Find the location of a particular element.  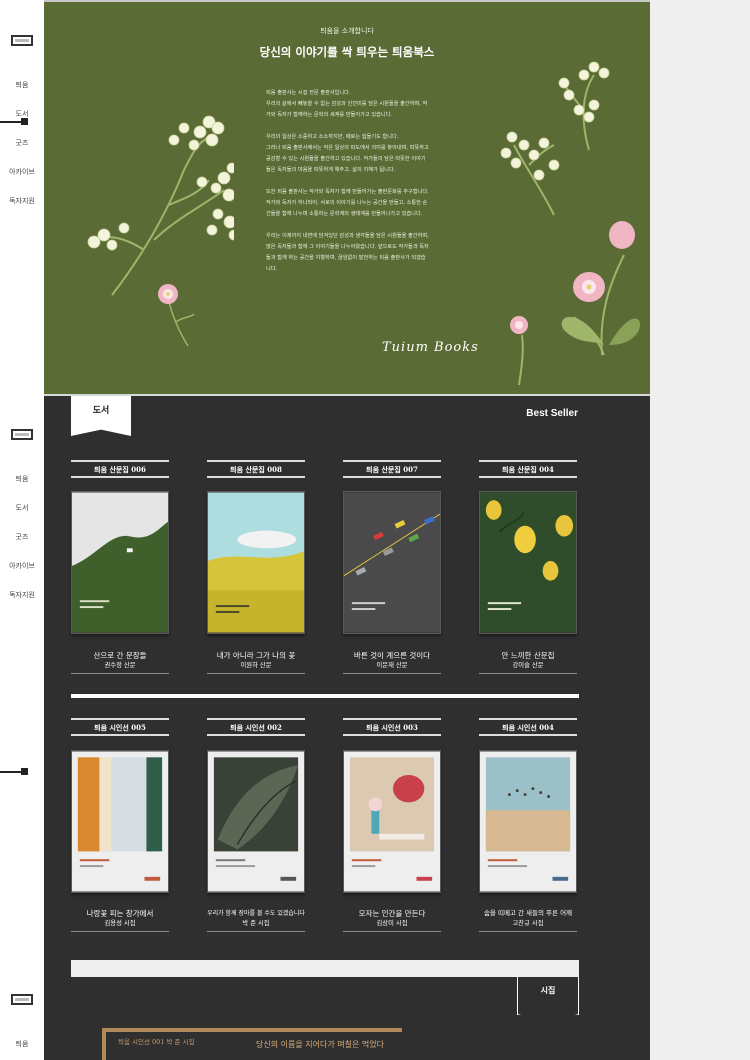

series-label: 틔움 산문집 004 is located at coordinates (528, 469).